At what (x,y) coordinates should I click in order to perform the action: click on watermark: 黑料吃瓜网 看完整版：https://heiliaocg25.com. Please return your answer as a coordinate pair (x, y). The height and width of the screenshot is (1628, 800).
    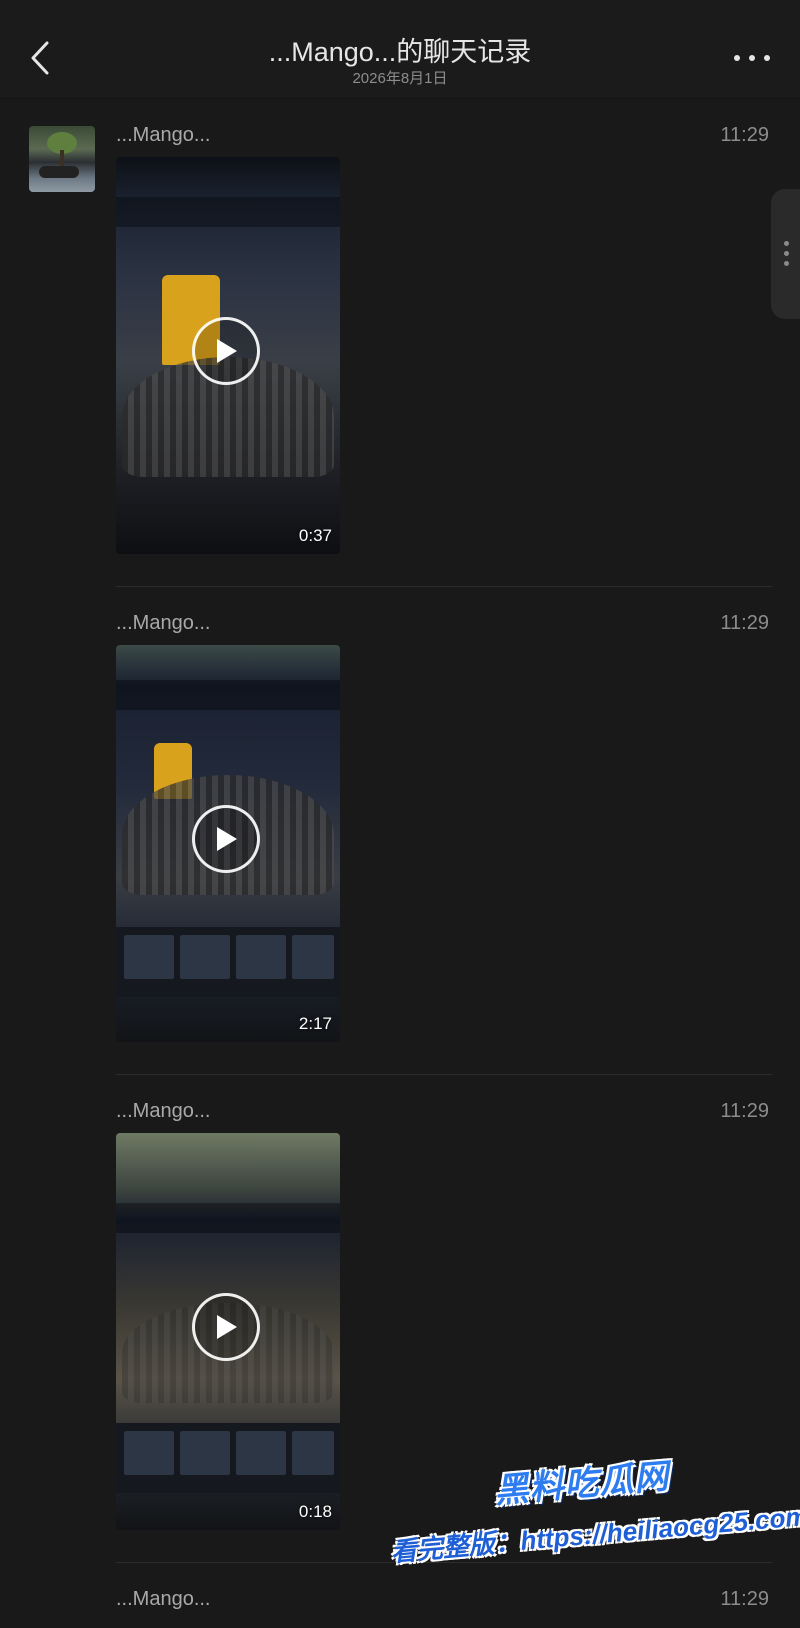
    Looking at the image, I should click on (595, 1515).